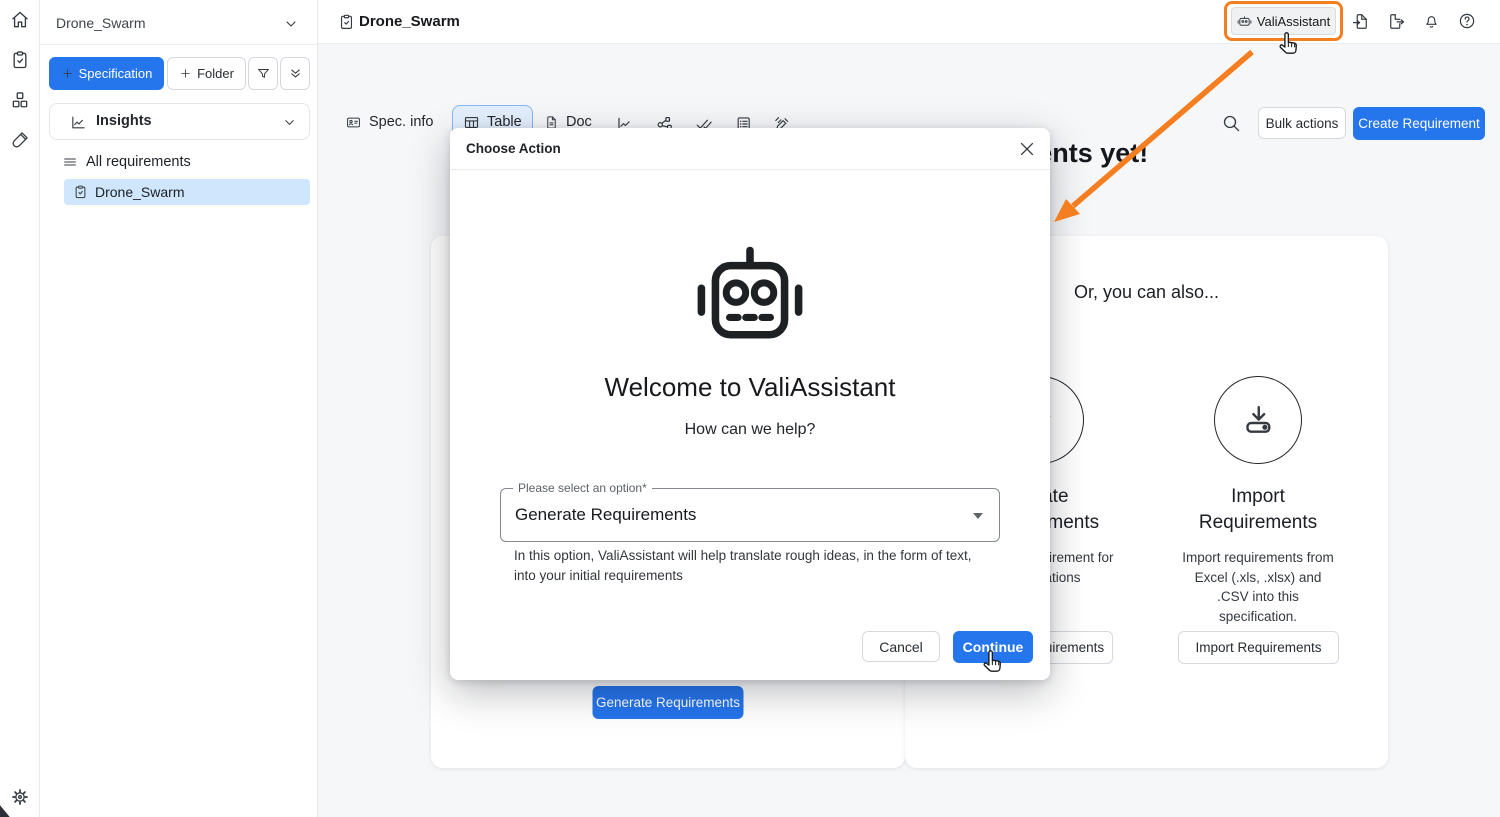 The width and height of the screenshot is (1500, 817). What do you see at coordinates (215, 73) in the screenshot?
I see `add-folder-label: Folder` at bounding box center [215, 73].